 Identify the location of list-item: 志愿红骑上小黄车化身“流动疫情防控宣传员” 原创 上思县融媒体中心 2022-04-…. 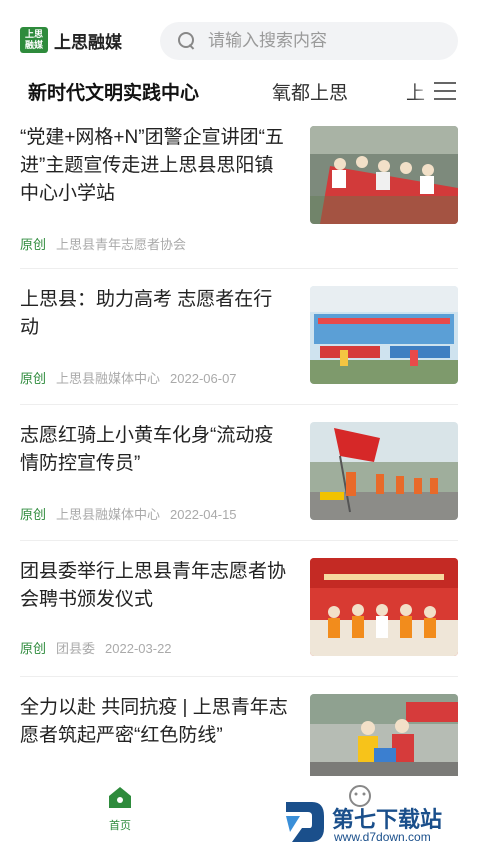
(239, 477).